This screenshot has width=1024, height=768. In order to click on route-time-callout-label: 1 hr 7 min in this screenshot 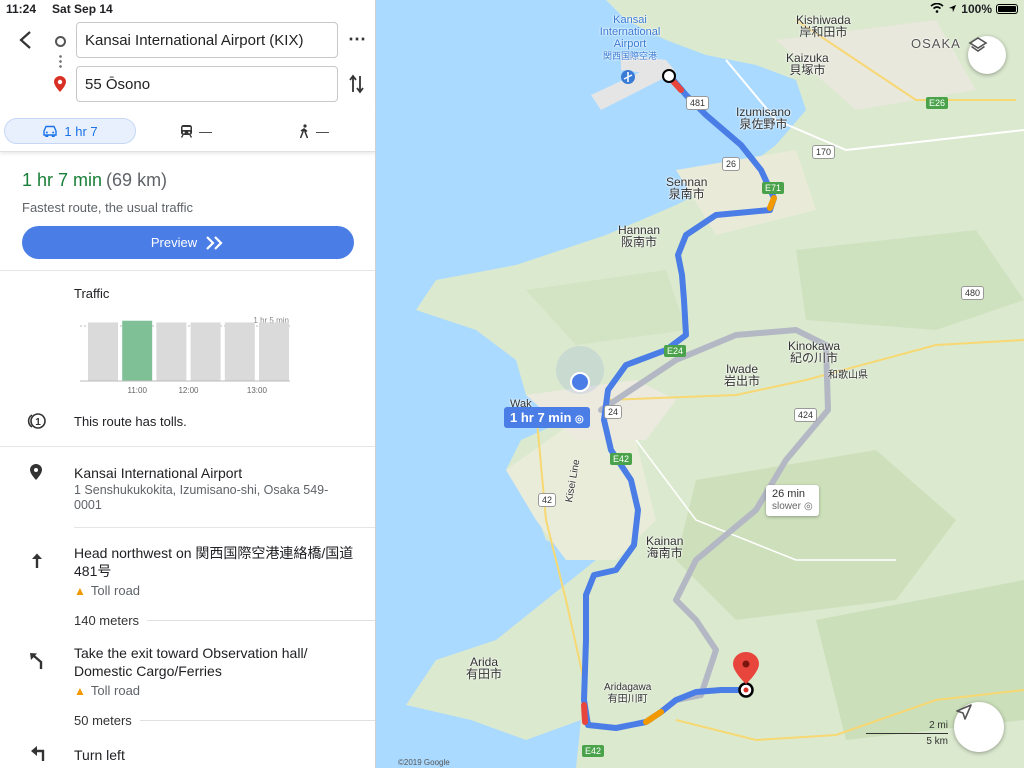, I will do `click(541, 417)`.